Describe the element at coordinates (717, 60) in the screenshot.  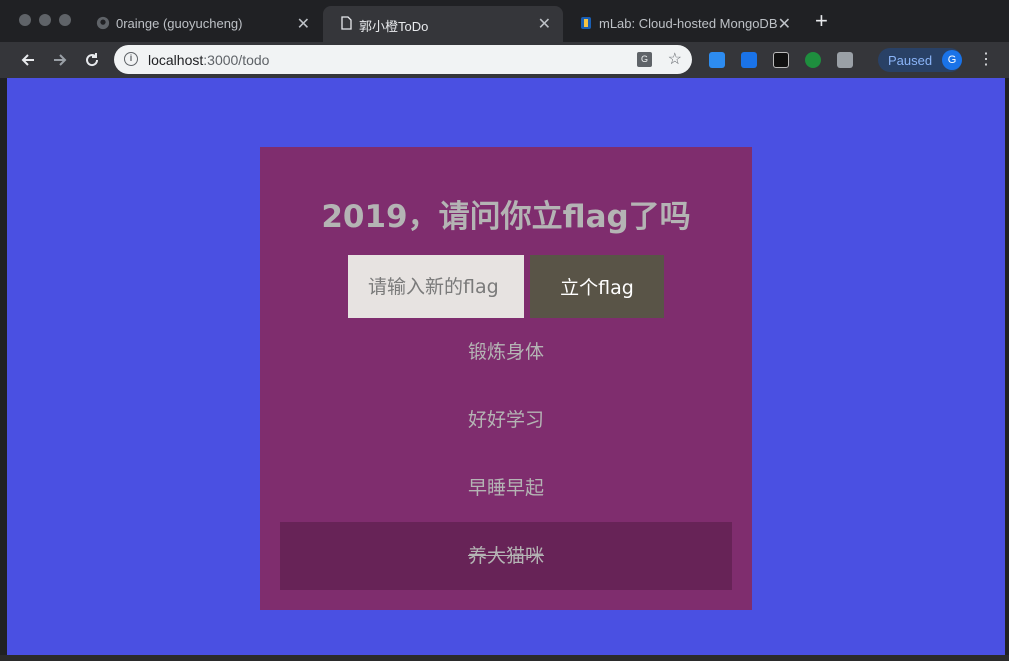
I see `extension-bird-icon` at that location.